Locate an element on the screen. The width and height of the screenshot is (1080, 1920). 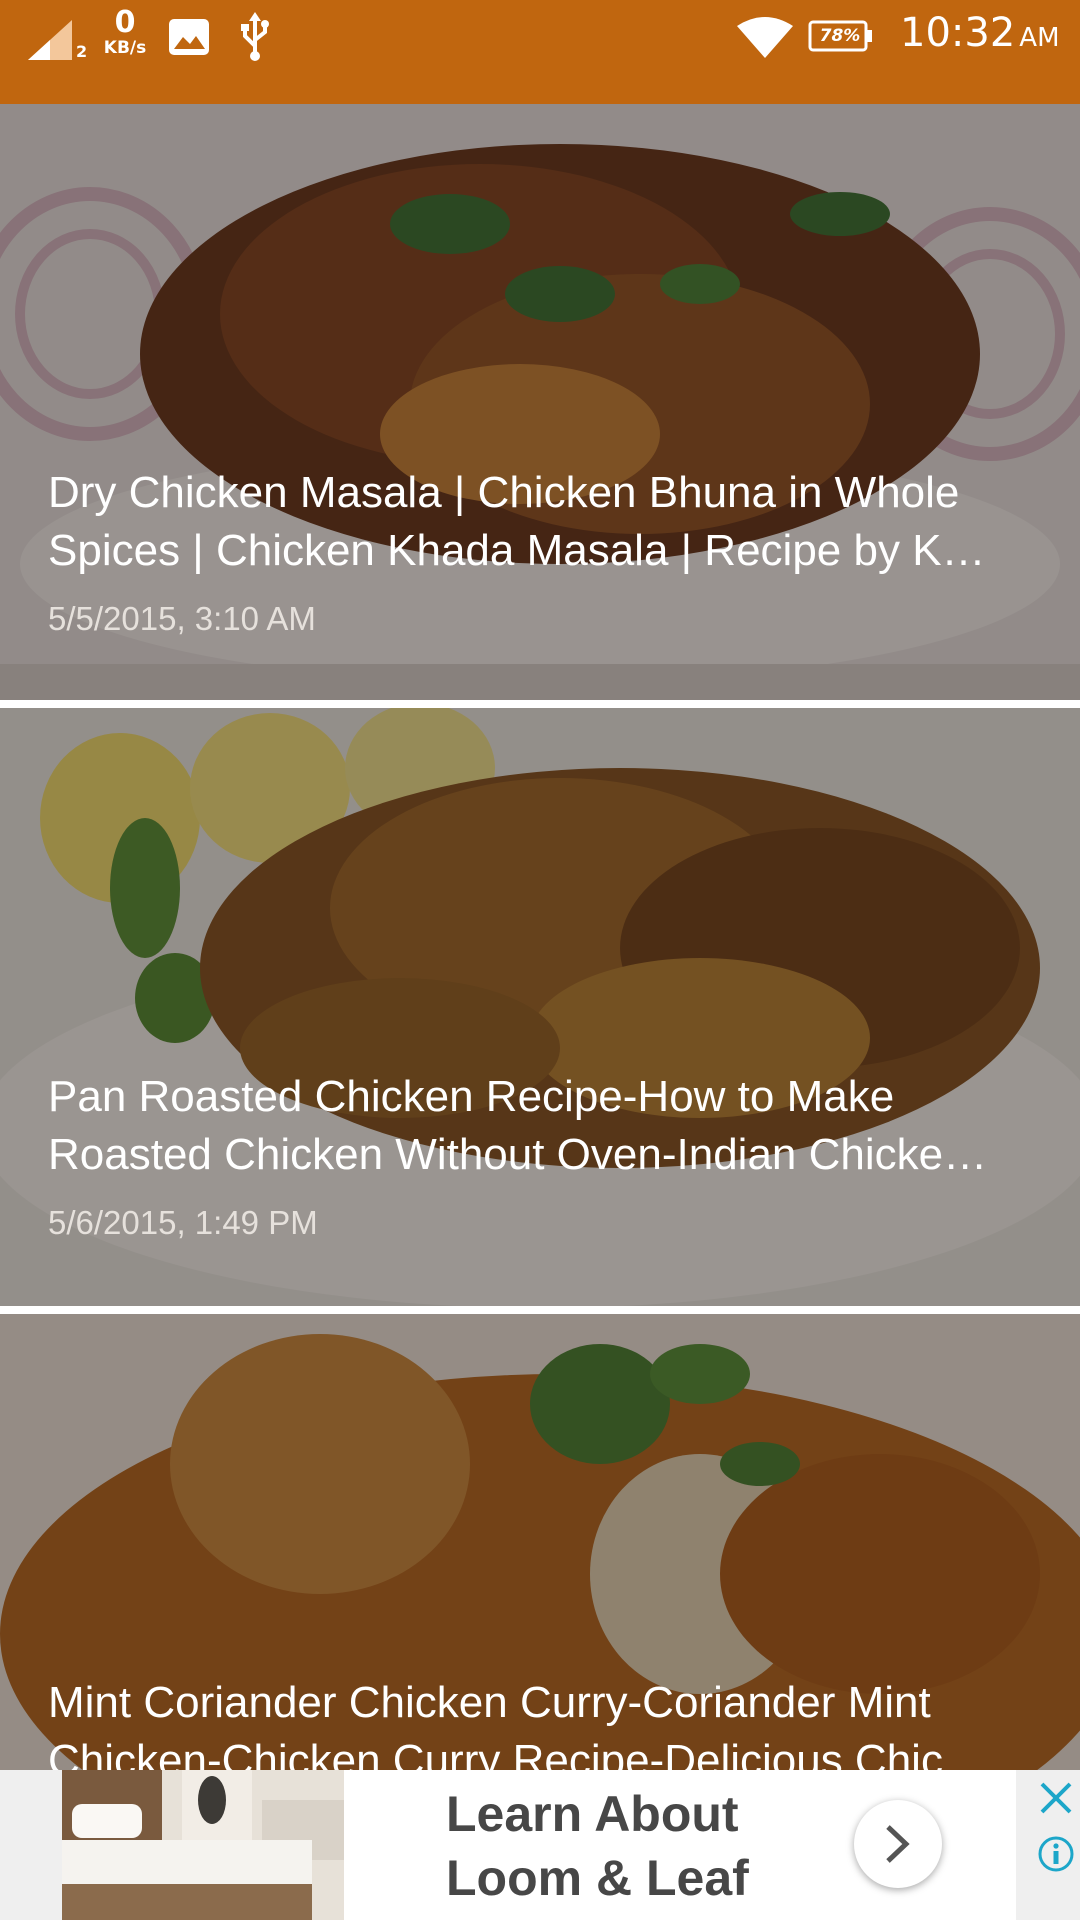
video-date: 5/5/2015, 3:10 AM is located at coordinates (182, 618).